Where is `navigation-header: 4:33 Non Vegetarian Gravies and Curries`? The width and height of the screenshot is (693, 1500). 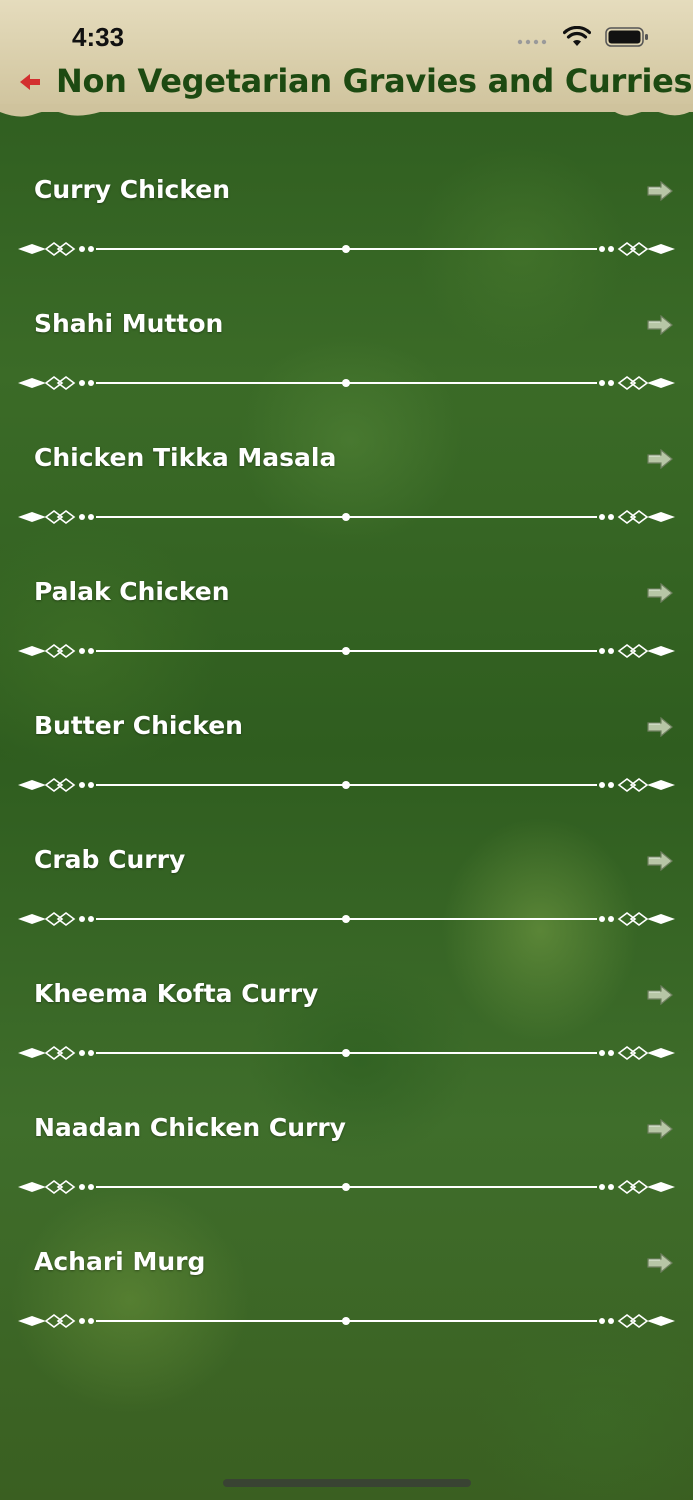
navigation-header: 4:33 Non Vegetarian Gravies and Curries is located at coordinates (346, 56).